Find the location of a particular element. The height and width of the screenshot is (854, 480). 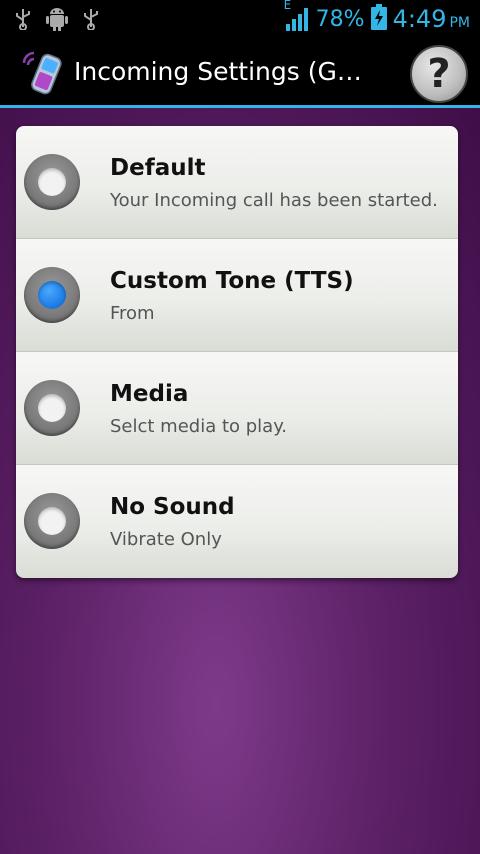

option-title: Default is located at coordinates (158, 168).